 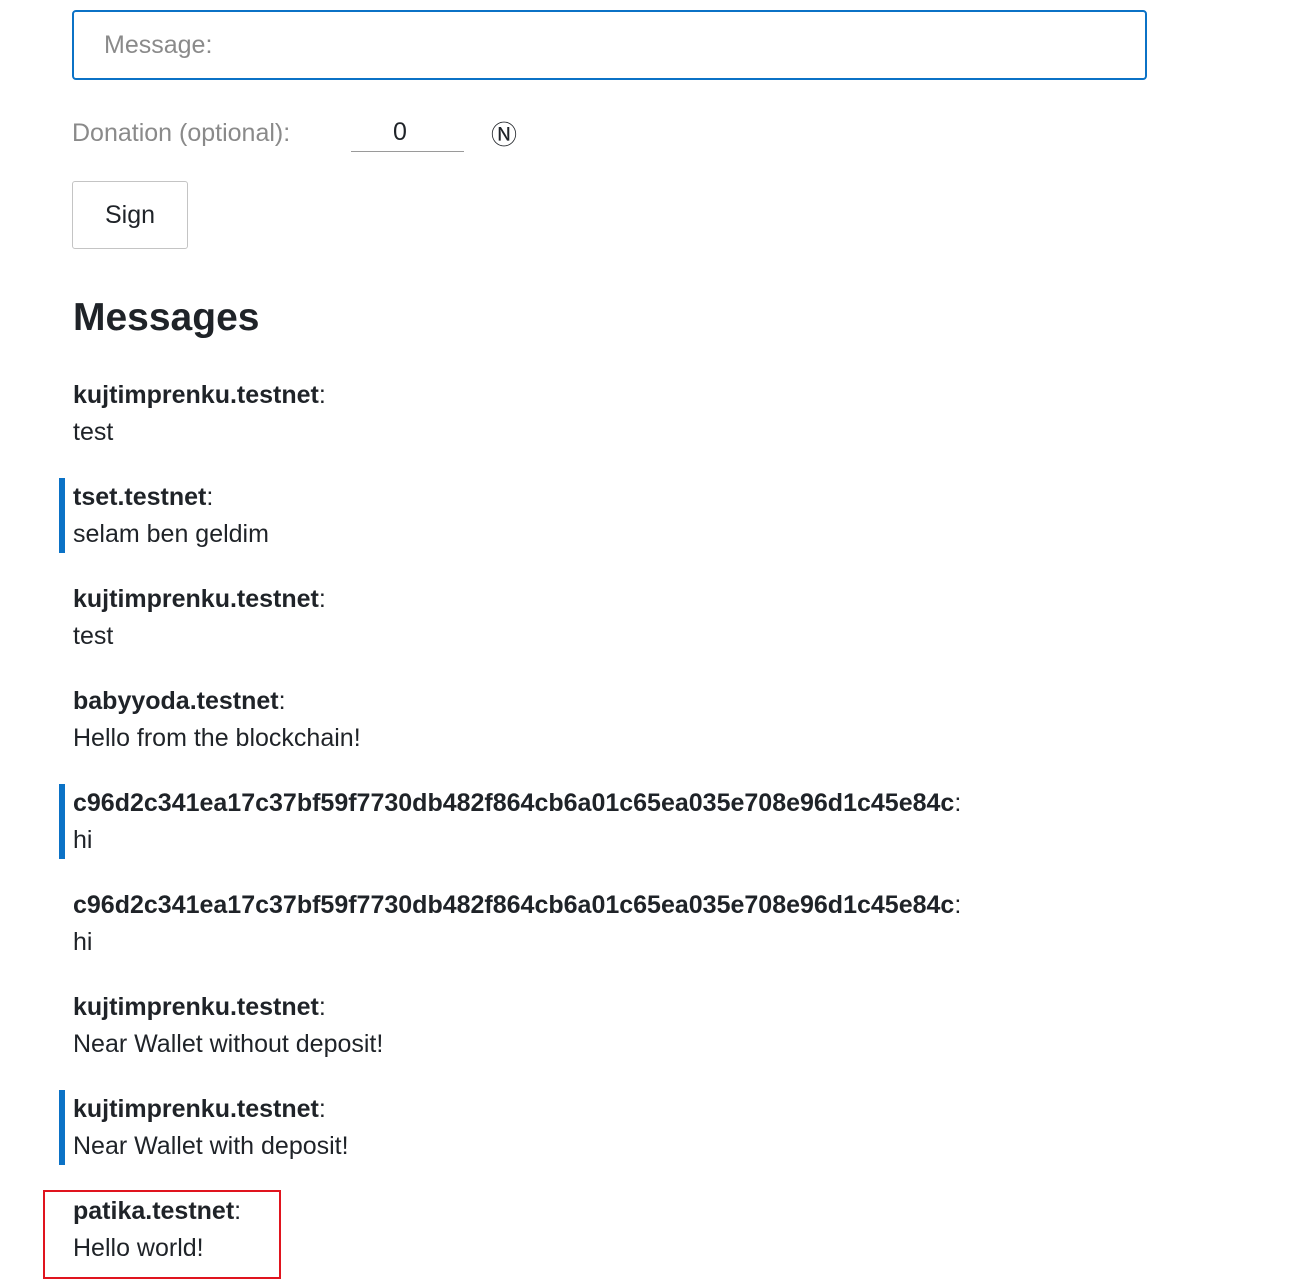 I want to click on message-field: Message:, so click(x=609, y=45).